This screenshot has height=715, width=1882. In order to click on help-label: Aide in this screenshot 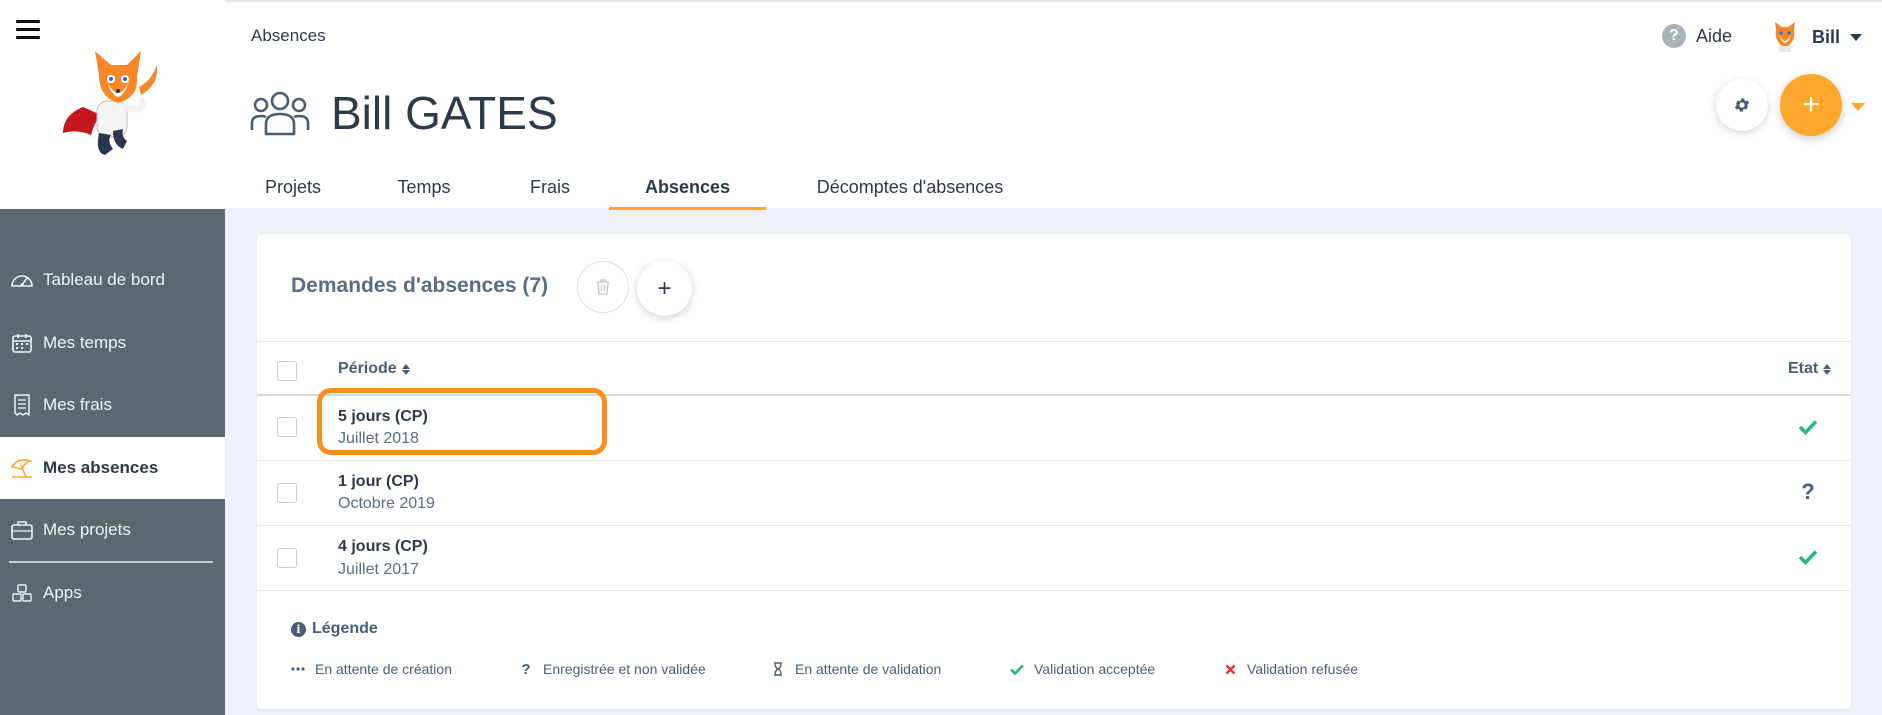, I will do `click(1714, 35)`.